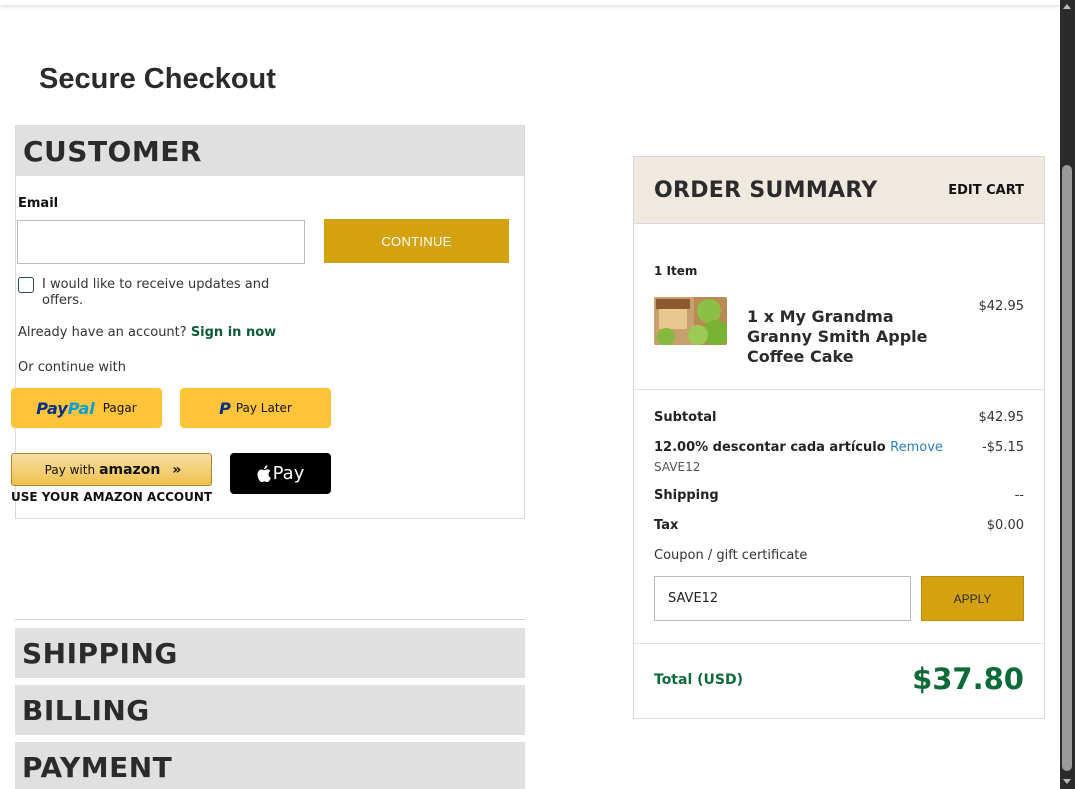  What do you see at coordinates (119, 408) in the screenshot?
I see `paypal-button-label: Pagar` at bounding box center [119, 408].